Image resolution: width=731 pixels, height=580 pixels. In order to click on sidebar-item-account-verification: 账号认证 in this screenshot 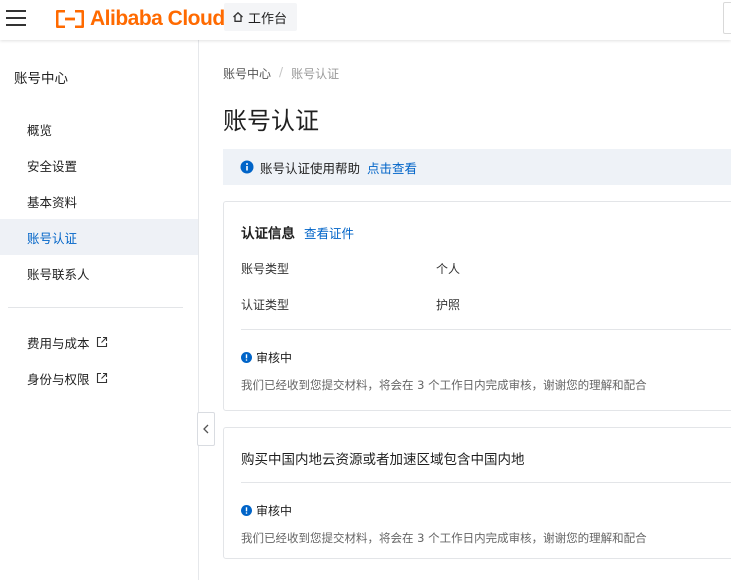, I will do `click(99, 237)`.